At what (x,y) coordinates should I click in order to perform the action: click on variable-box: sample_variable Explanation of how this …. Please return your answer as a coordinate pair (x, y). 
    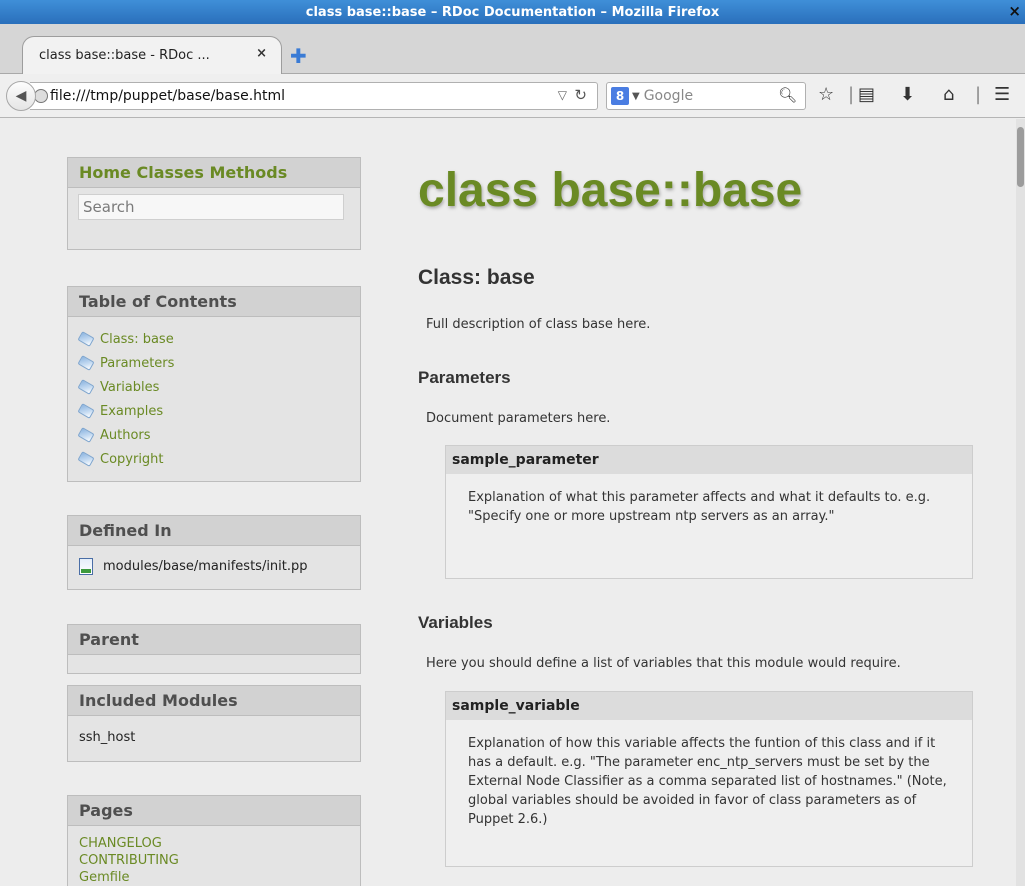
    Looking at the image, I should click on (709, 779).